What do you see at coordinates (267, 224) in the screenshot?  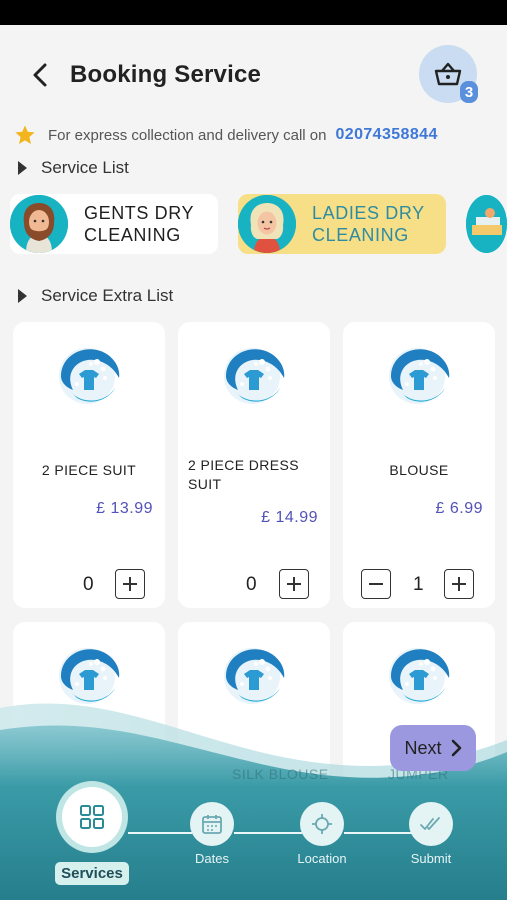 I see `woman-avatar-icon` at bounding box center [267, 224].